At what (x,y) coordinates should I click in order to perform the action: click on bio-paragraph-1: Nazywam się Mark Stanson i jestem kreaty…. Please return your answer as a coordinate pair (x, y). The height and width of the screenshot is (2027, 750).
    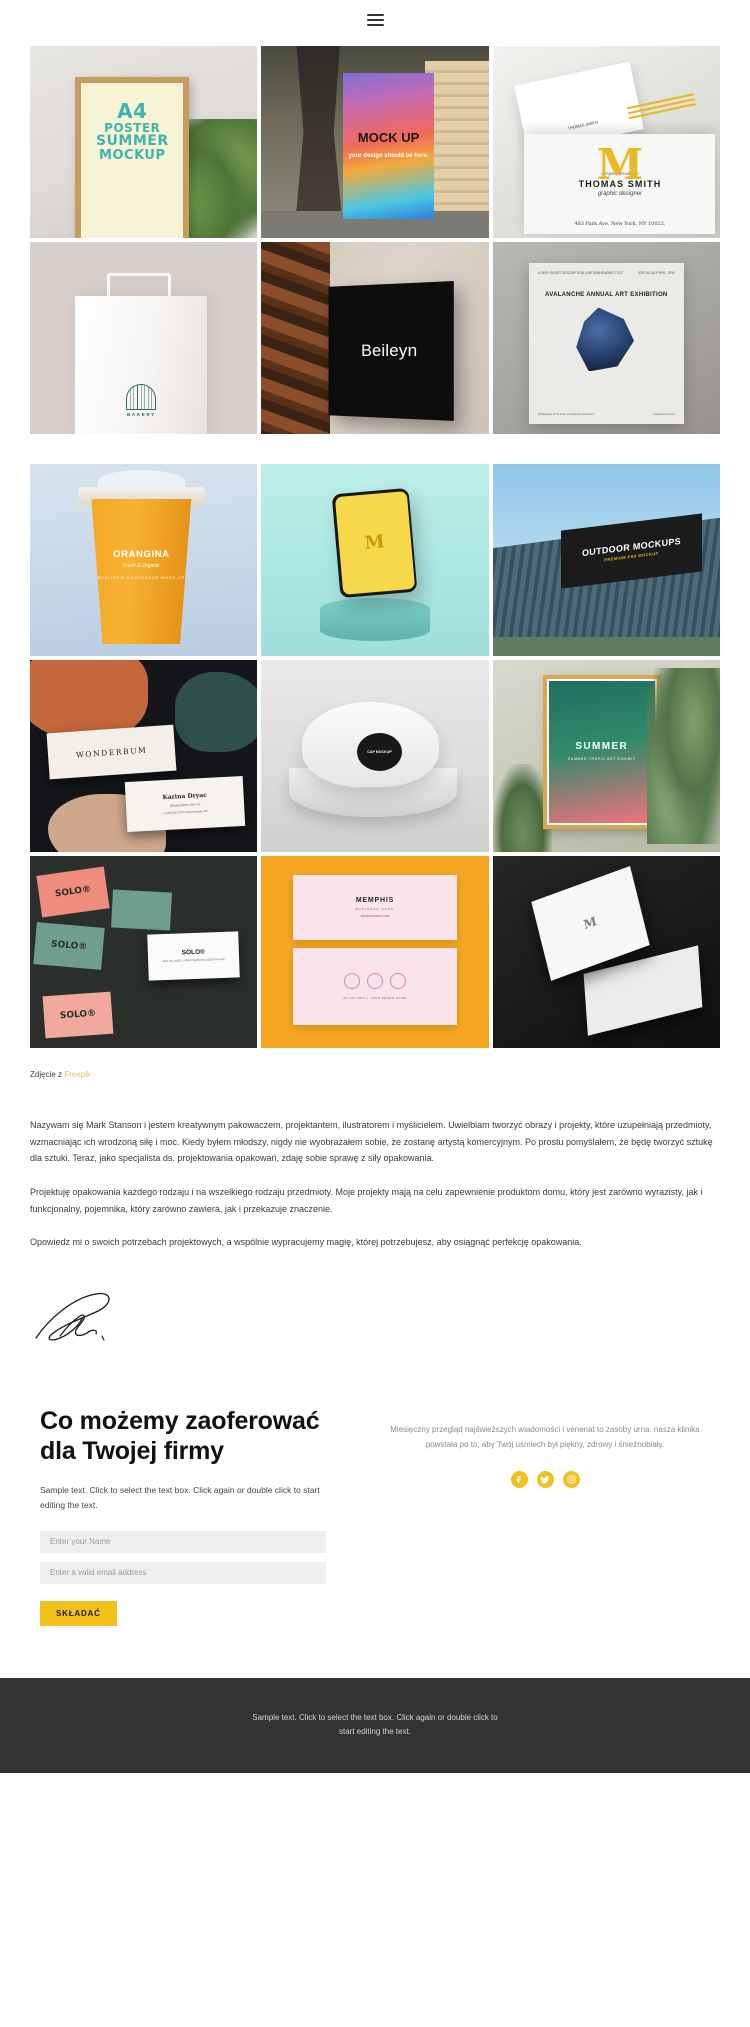
    Looking at the image, I should click on (371, 1142).